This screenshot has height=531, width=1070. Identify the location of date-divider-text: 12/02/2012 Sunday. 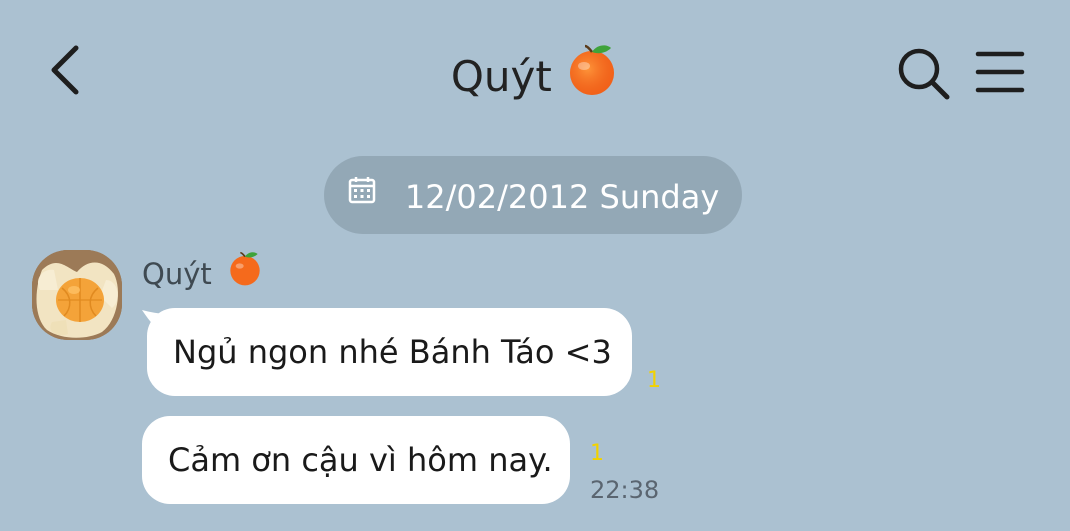
(562, 197).